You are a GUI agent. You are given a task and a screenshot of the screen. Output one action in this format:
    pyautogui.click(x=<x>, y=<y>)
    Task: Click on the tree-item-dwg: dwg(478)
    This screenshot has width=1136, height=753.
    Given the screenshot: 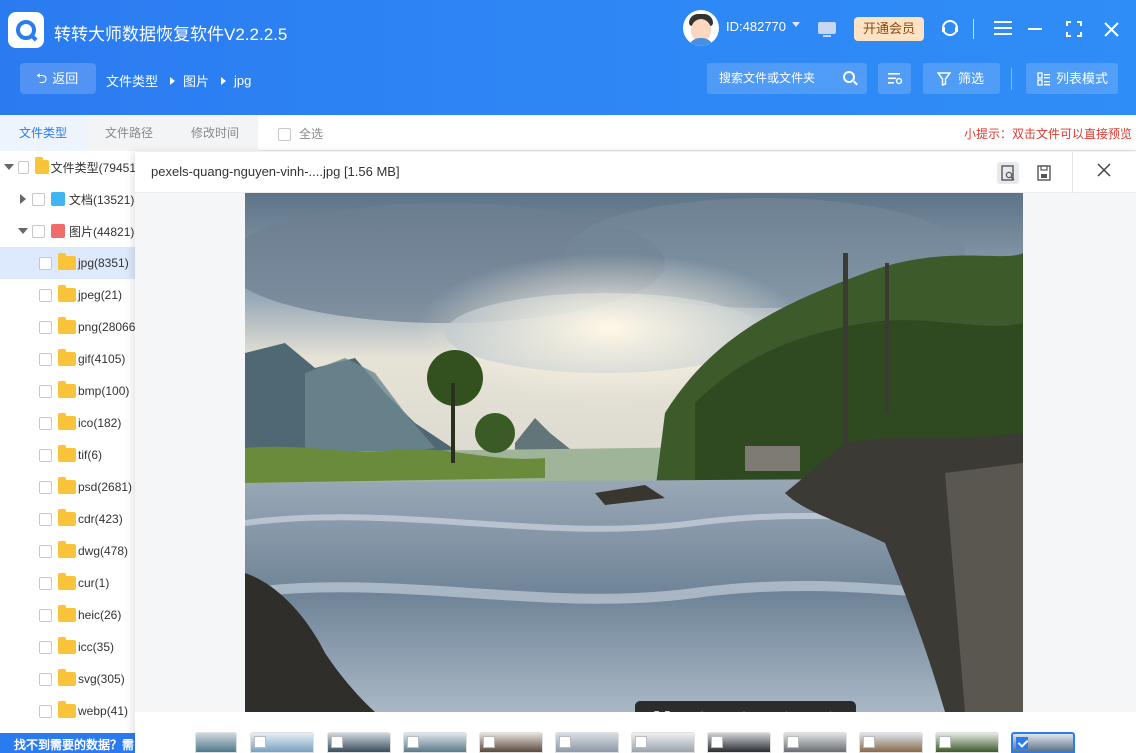 What is the action you would take?
    pyautogui.click(x=70, y=551)
    